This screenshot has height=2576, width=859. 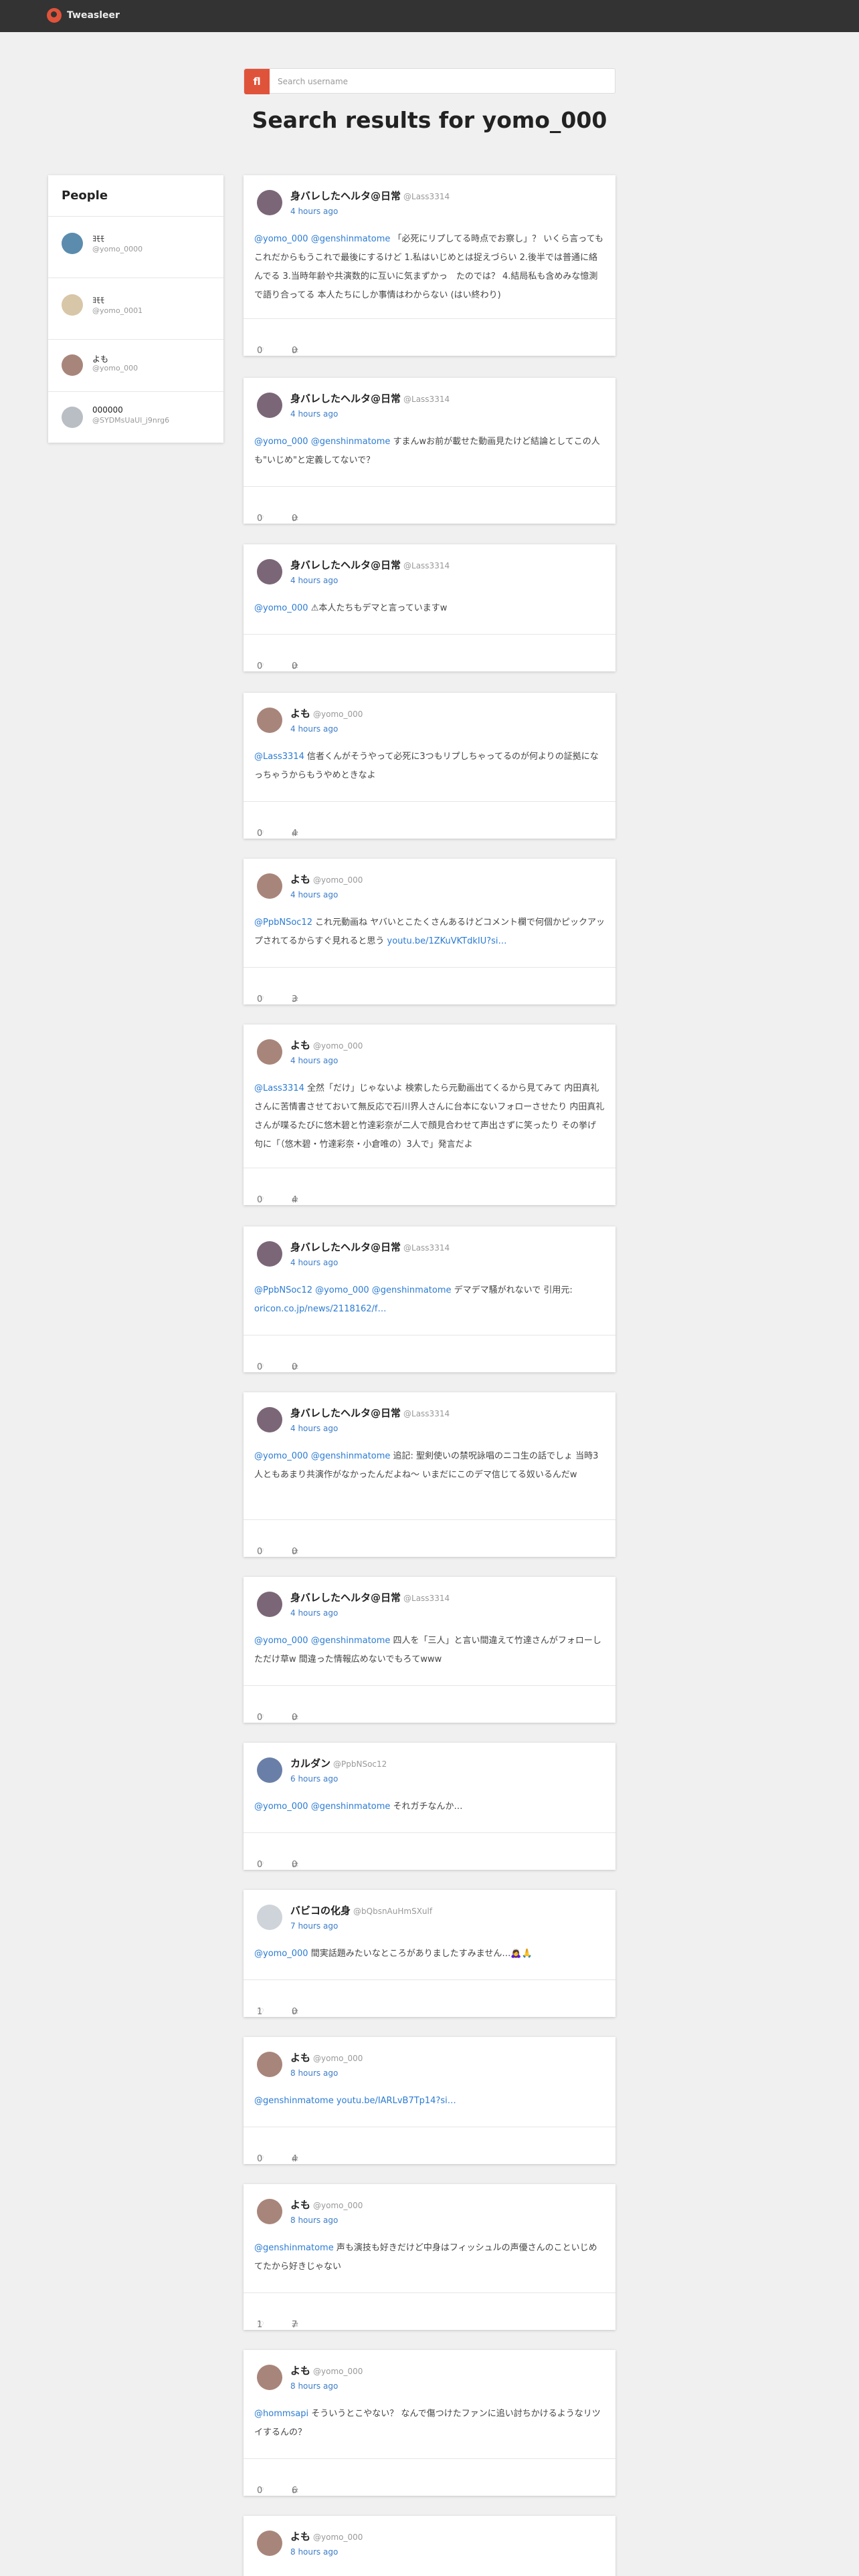 What do you see at coordinates (136, 418) in the screenshot?
I see `person-item: 000000 @SYDMsUaUl_j9nrg6` at bounding box center [136, 418].